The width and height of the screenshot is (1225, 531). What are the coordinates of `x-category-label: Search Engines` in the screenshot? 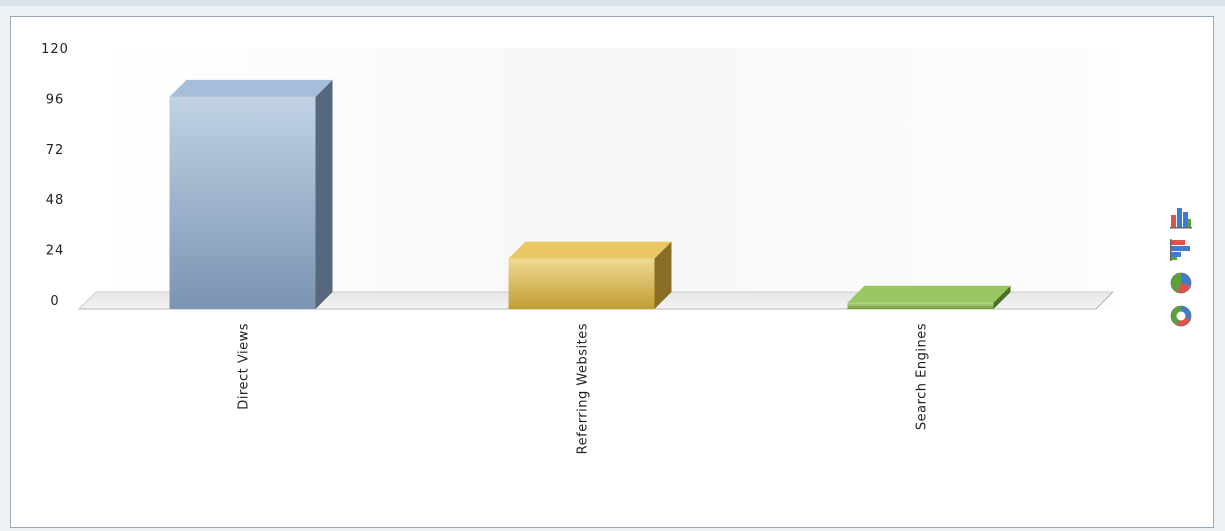 It's located at (922, 376).